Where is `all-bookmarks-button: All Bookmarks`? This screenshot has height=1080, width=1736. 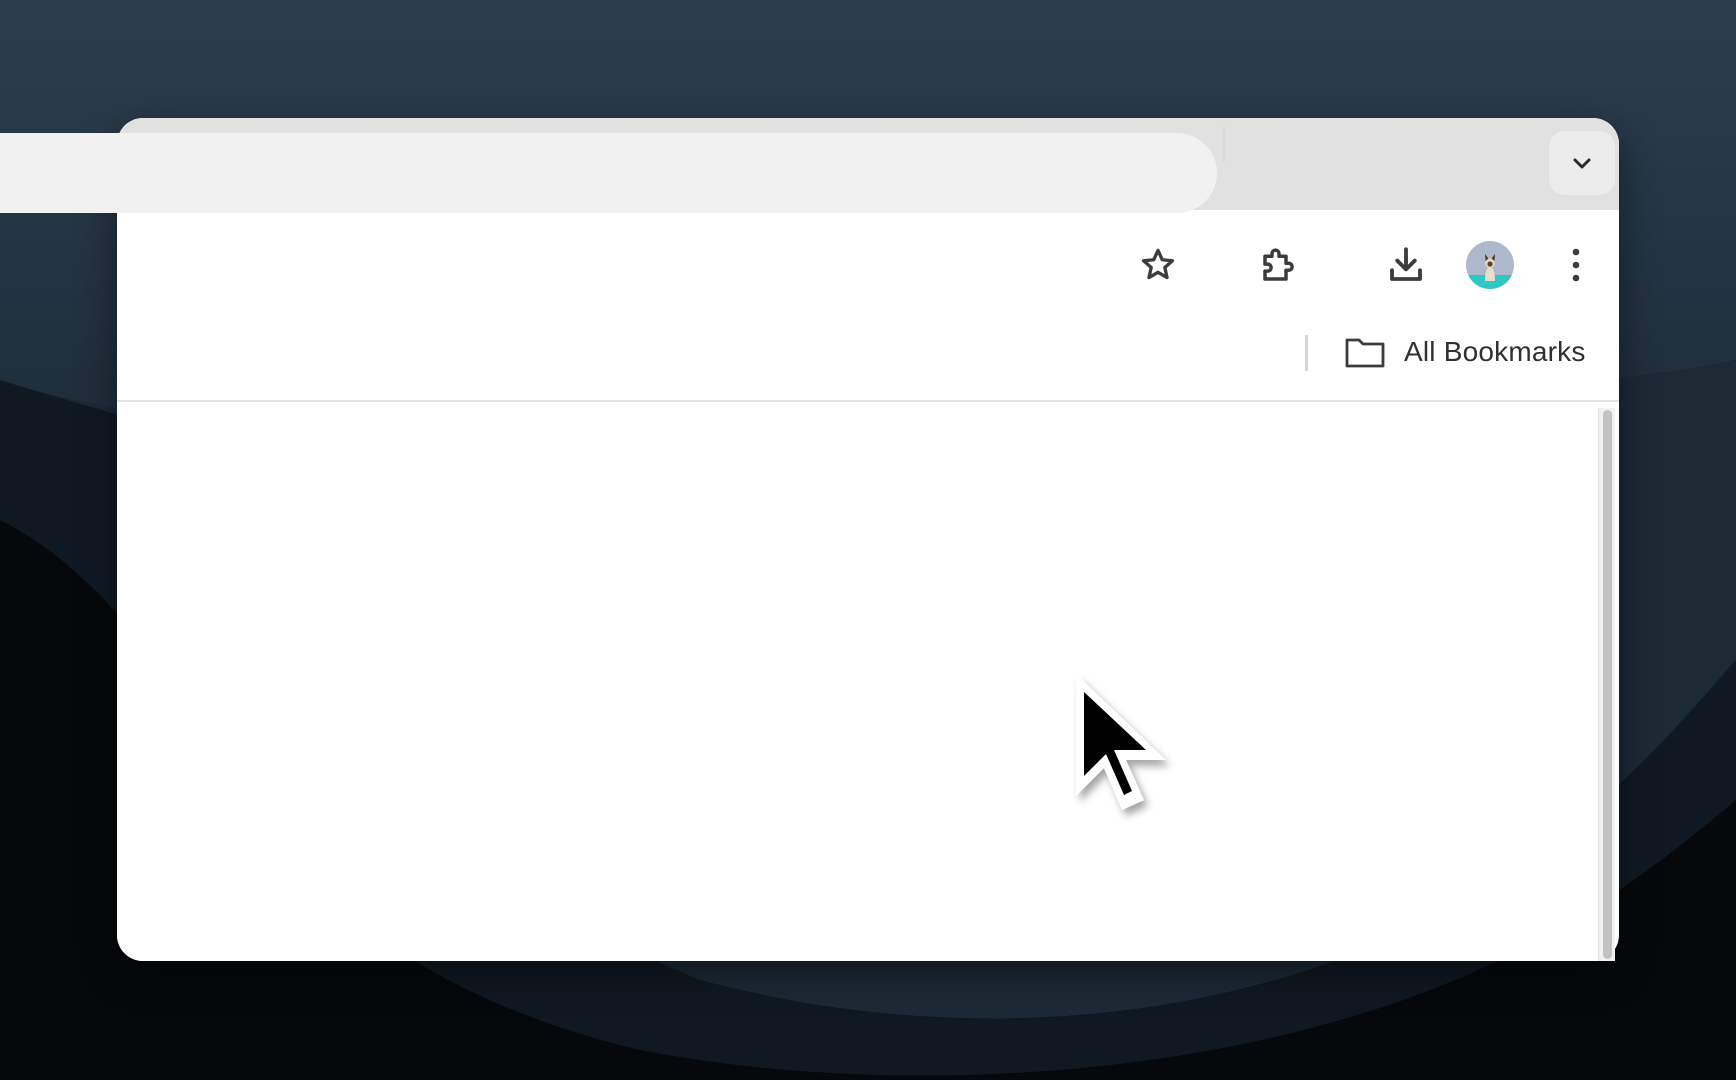 all-bookmarks-button: All Bookmarks is located at coordinates (1465, 352).